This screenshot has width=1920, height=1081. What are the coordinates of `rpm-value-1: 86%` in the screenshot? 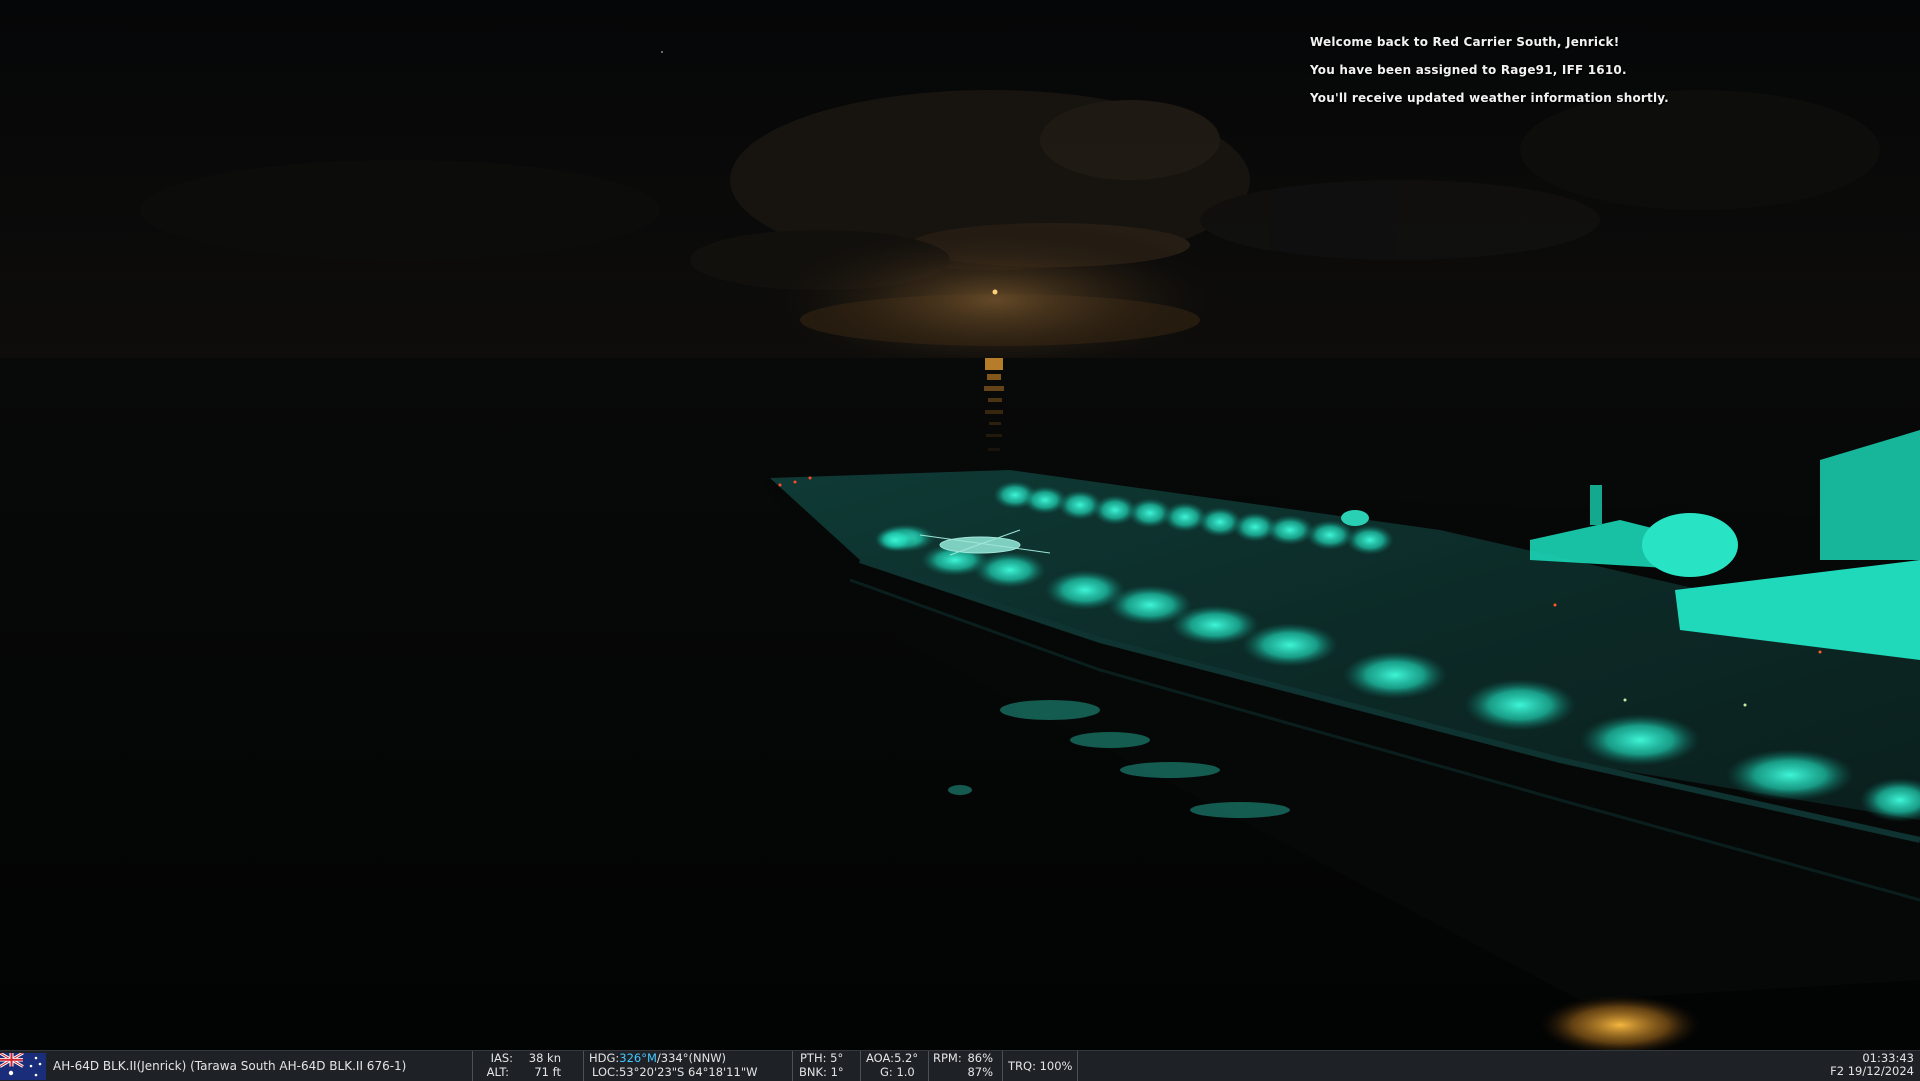 It's located at (980, 1058).